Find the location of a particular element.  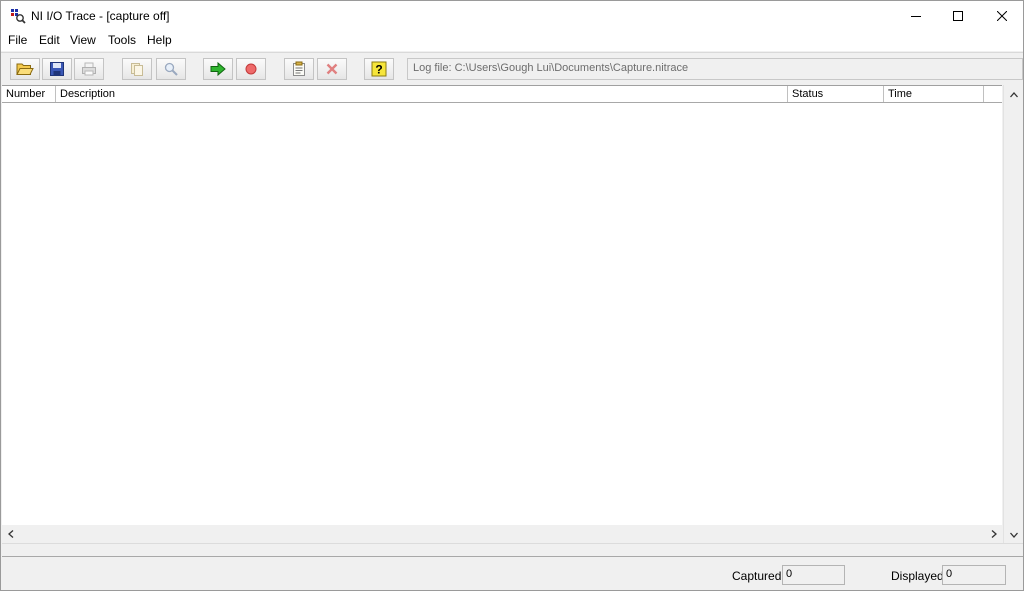

chevron-left-icon is located at coordinates (10, 534).